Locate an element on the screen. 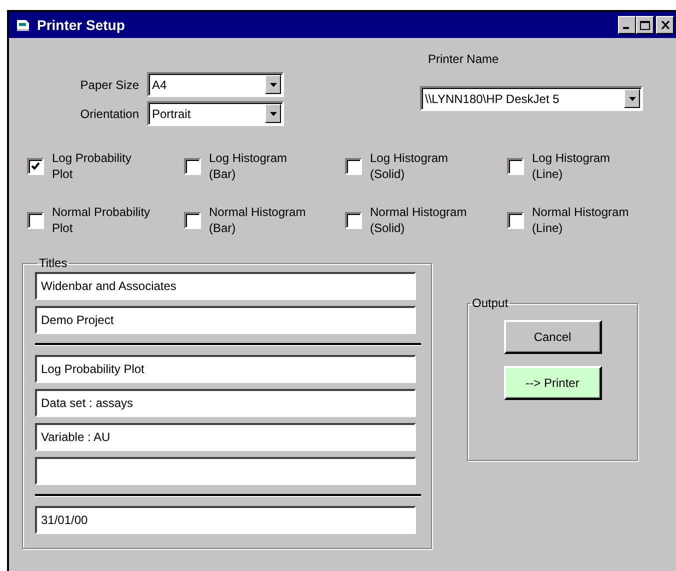 The image size is (676, 571). window-title: Printer Setup is located at coordinates (81, 25).